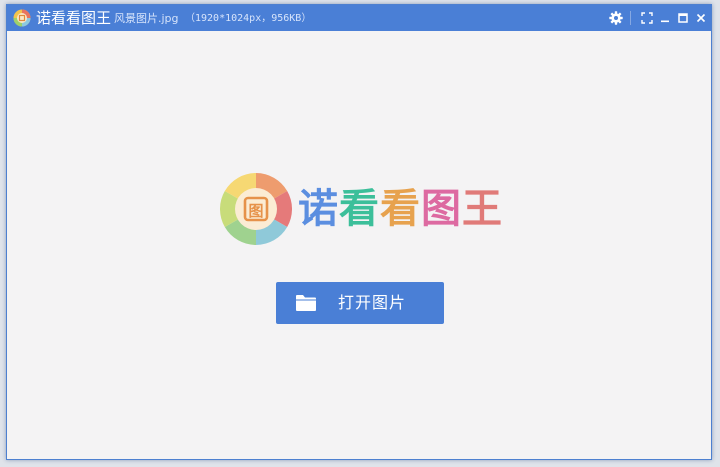  I want to click on maximize-icon, so click(683, 18).